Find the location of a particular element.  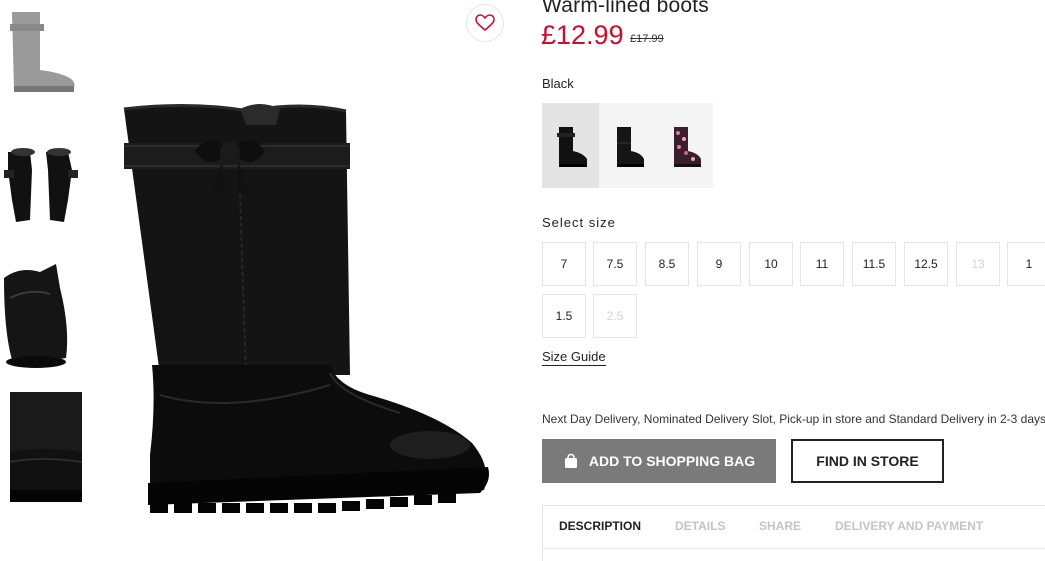

product-info-tabs is located at coordinates (793, 533).